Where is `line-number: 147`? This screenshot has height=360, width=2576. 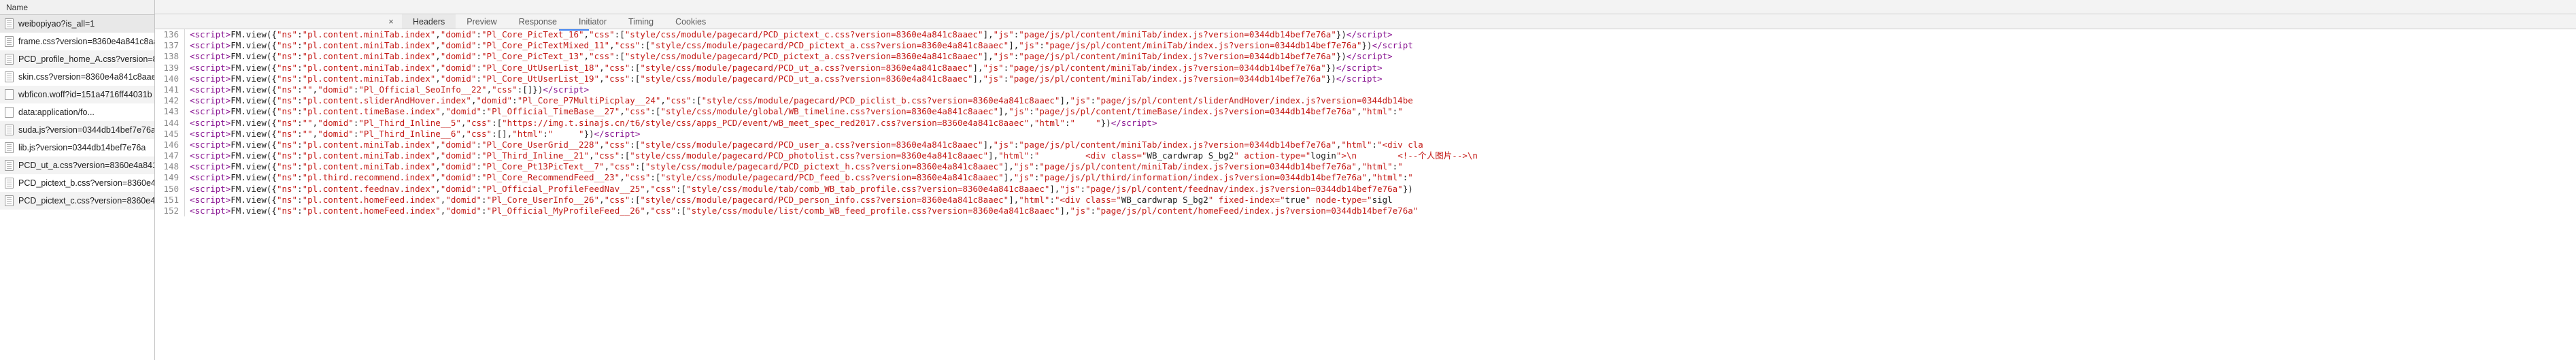 line-number: 147 is located at coordinates (170, 156).